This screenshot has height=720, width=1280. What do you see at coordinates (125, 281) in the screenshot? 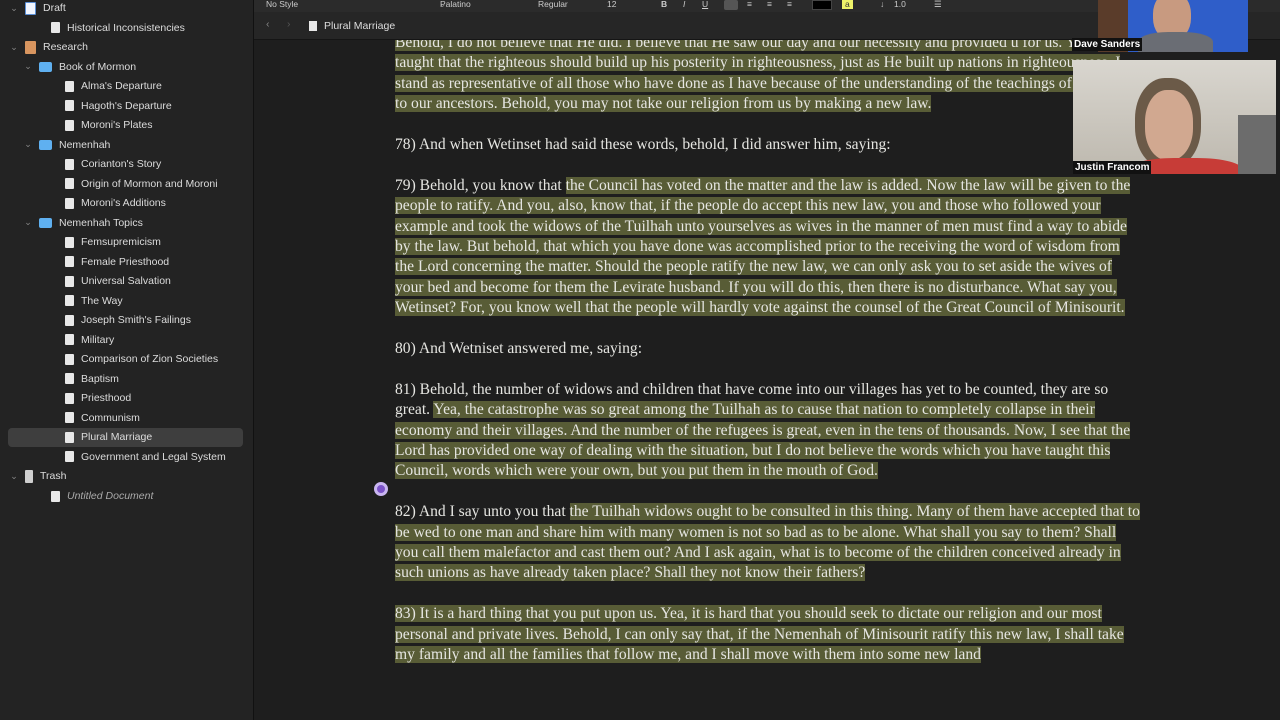
I see `binder-item: Universal Salvation` at bounding box center [125, 281].